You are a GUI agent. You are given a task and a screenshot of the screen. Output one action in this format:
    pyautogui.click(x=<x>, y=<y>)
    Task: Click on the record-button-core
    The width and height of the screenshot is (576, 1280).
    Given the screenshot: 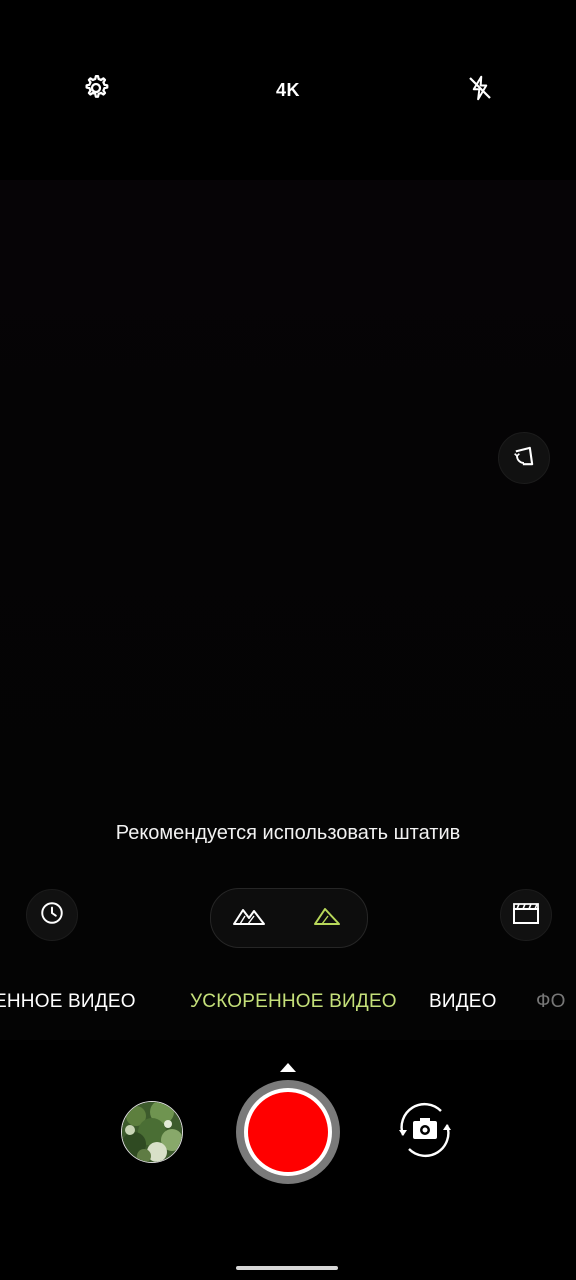 What is the action you would take?
    pyautogui.click(x=288, y=1132)
    